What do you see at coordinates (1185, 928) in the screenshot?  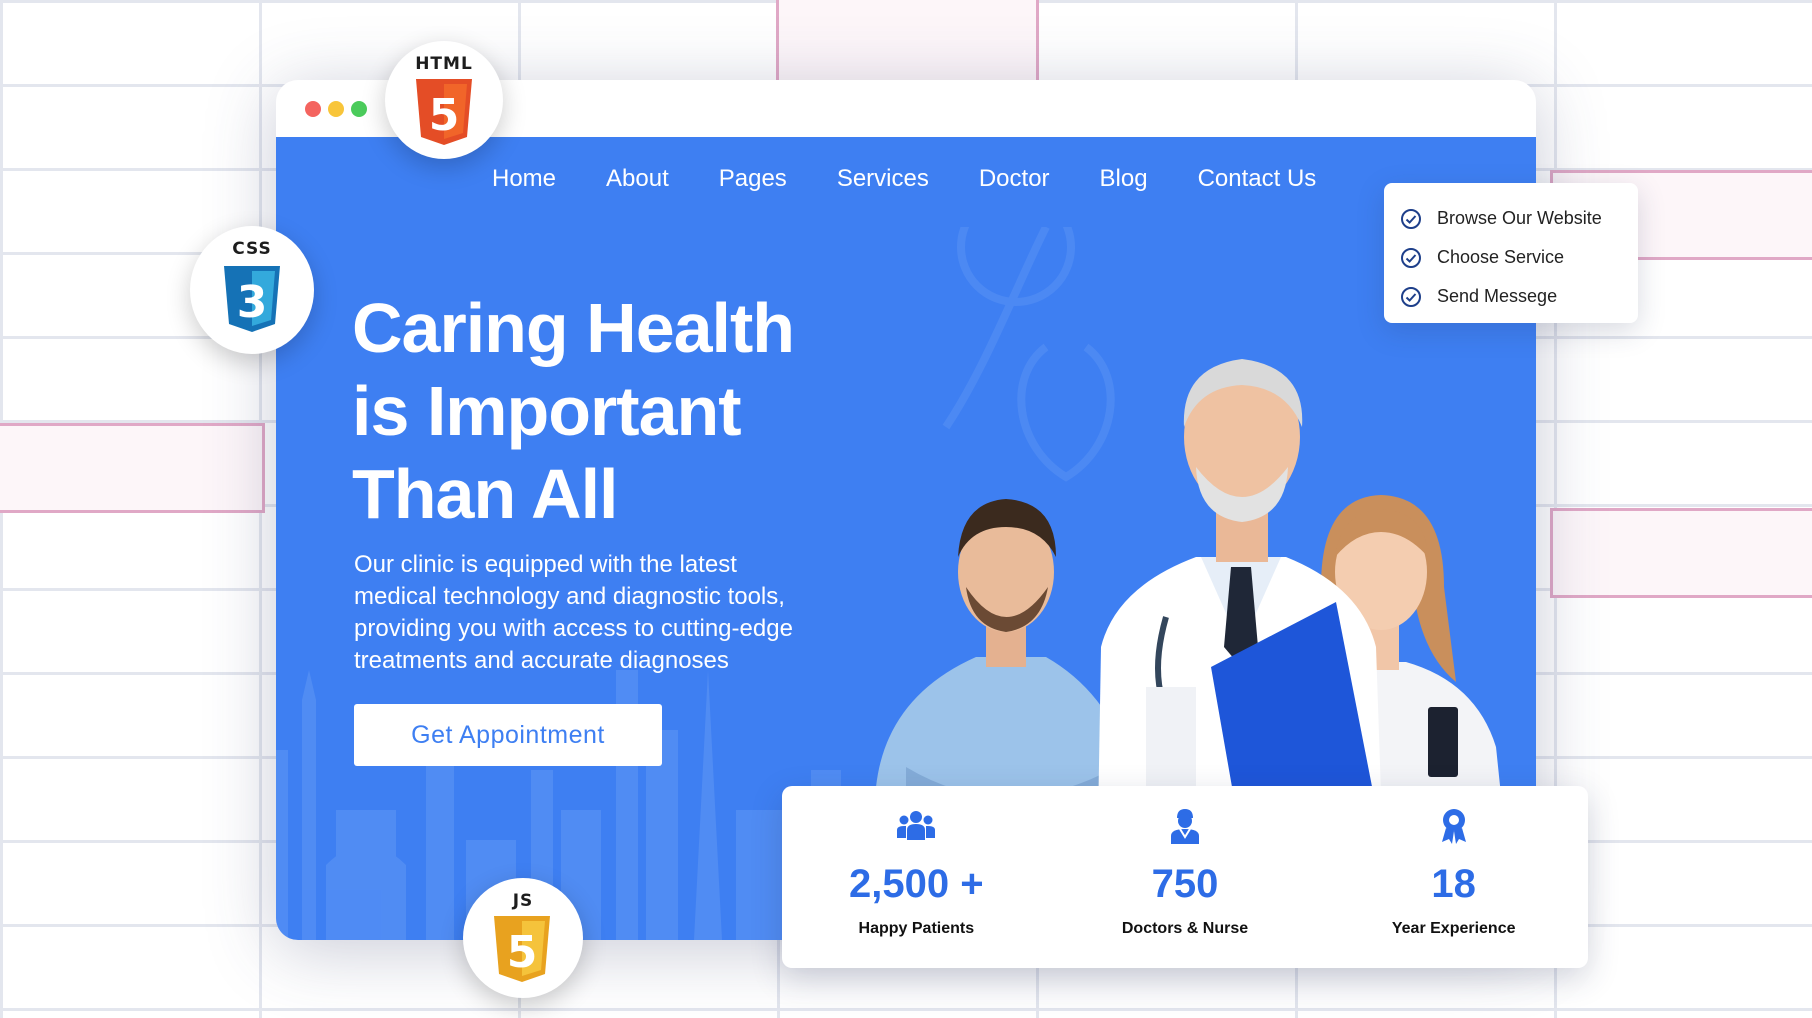 I see `stat-label: Doctors & Nurse` at bounding box center [1185, 928].